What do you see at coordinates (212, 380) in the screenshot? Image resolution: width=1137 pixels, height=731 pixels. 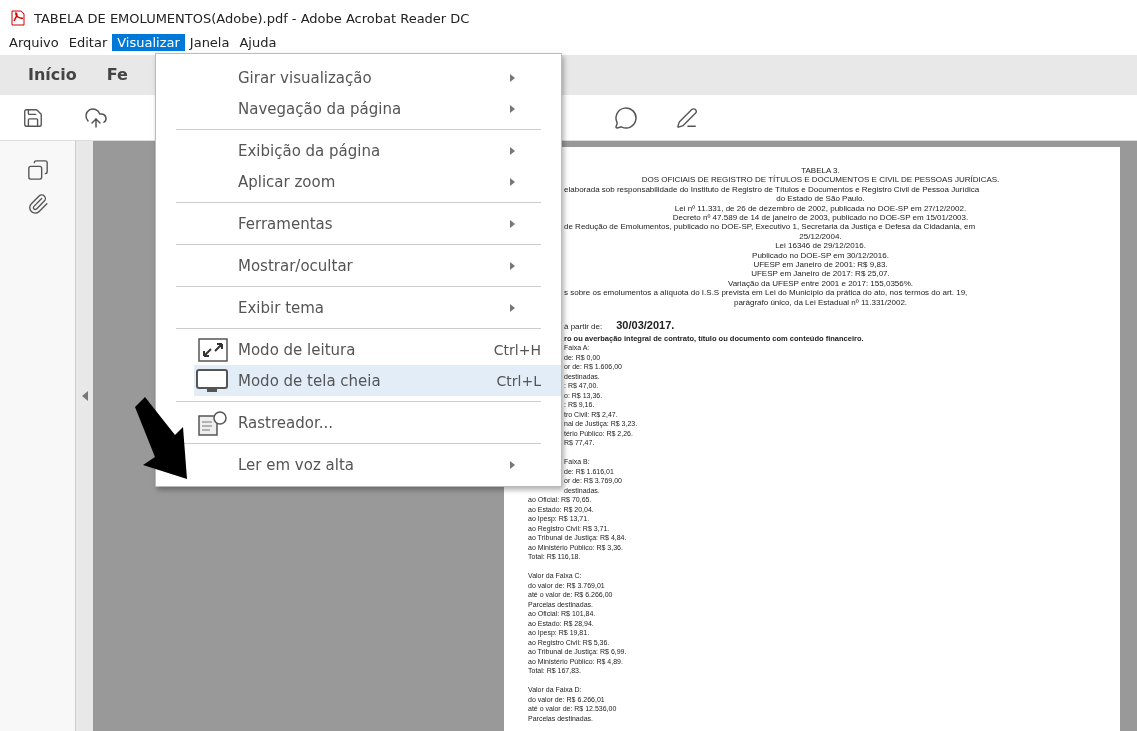 I see `monitor-icon` at bounding box center [212, 380].